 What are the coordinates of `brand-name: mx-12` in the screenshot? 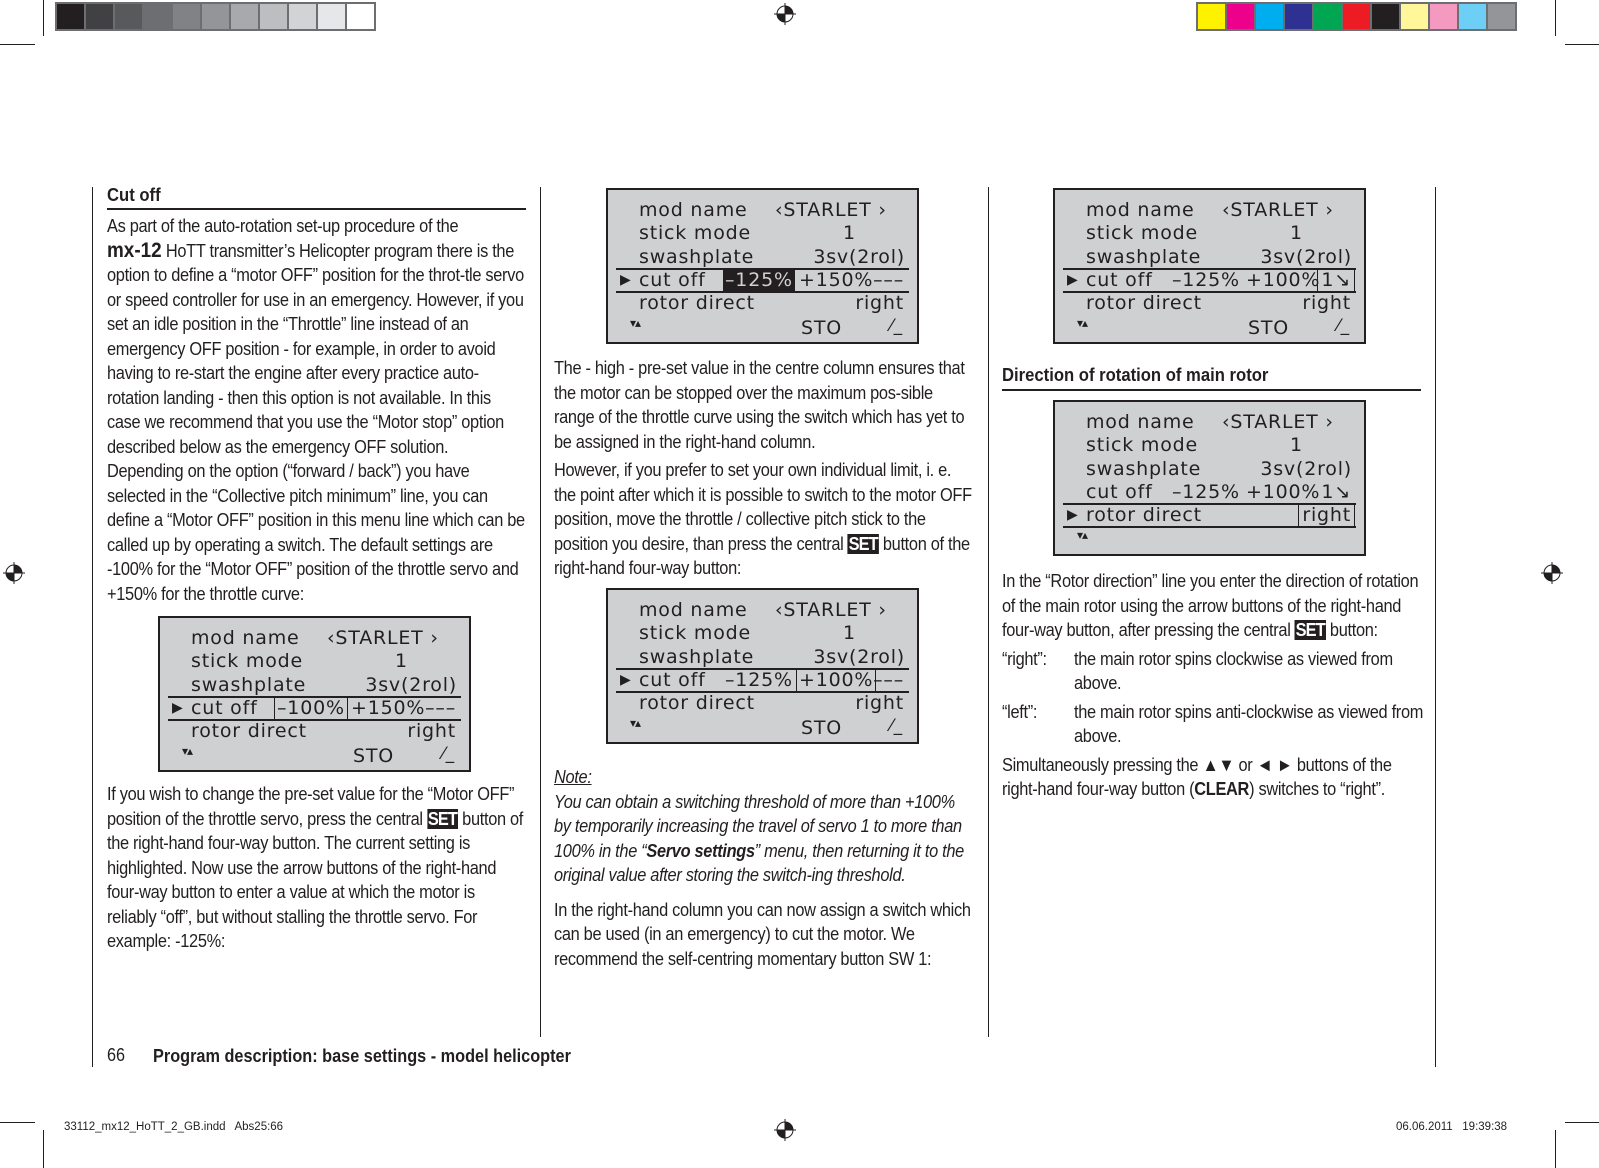 It's located at (134, 250).